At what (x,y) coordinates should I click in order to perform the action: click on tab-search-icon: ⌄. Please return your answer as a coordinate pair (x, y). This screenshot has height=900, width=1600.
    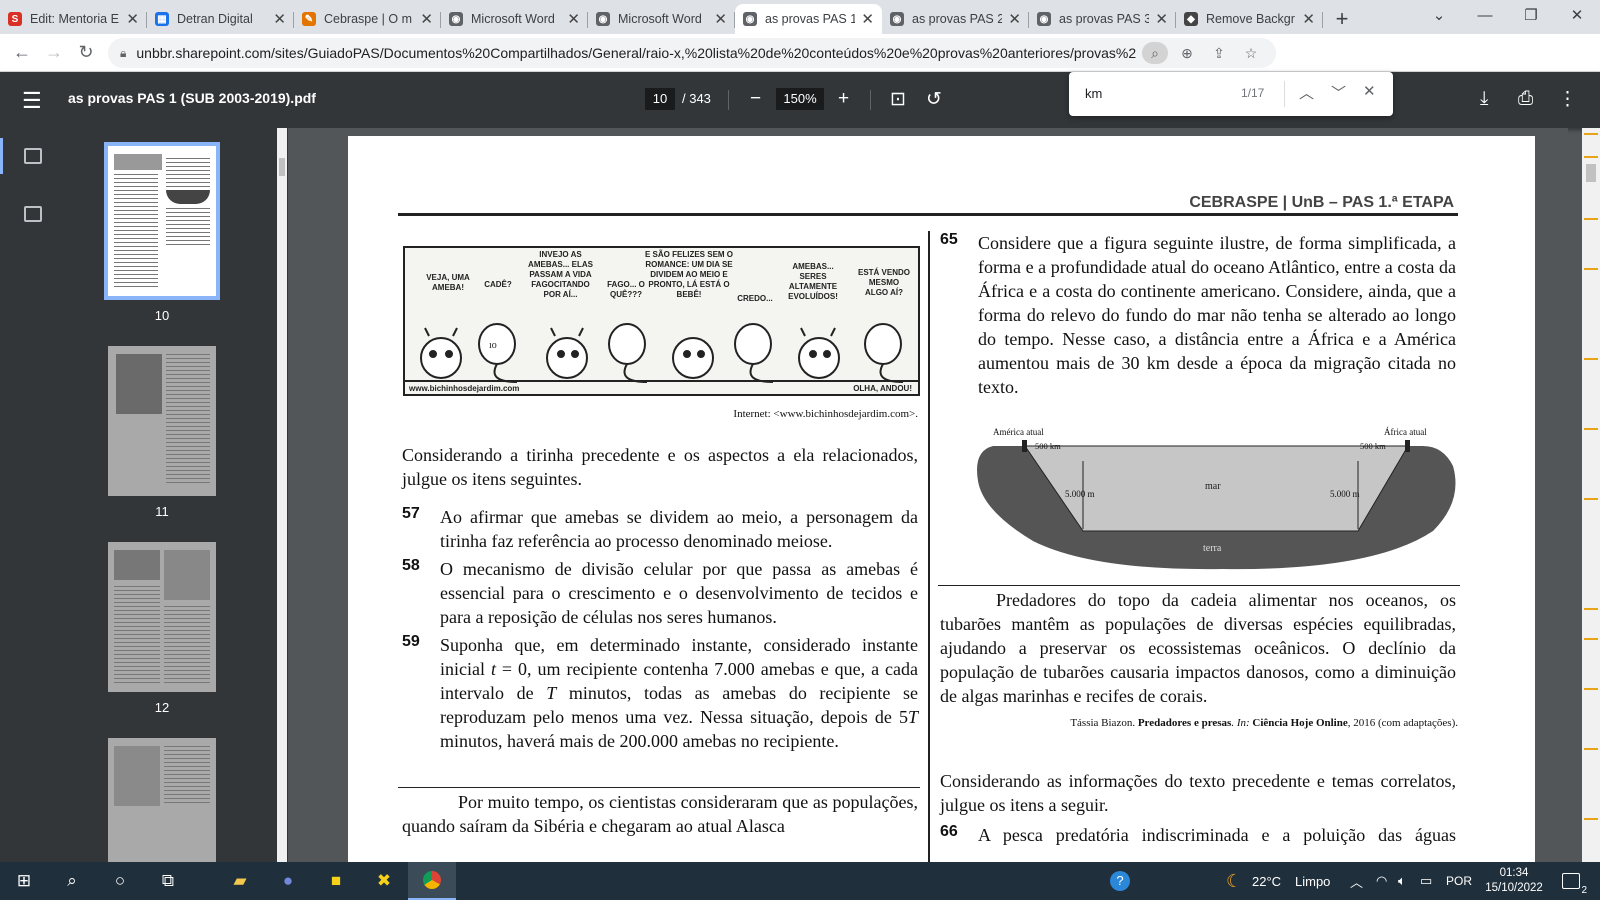
    Looking at the image, I should click on (1439, 15).